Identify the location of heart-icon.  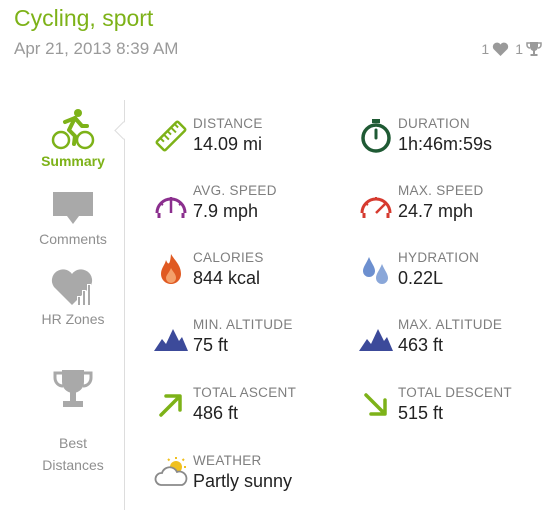
(501, 49).